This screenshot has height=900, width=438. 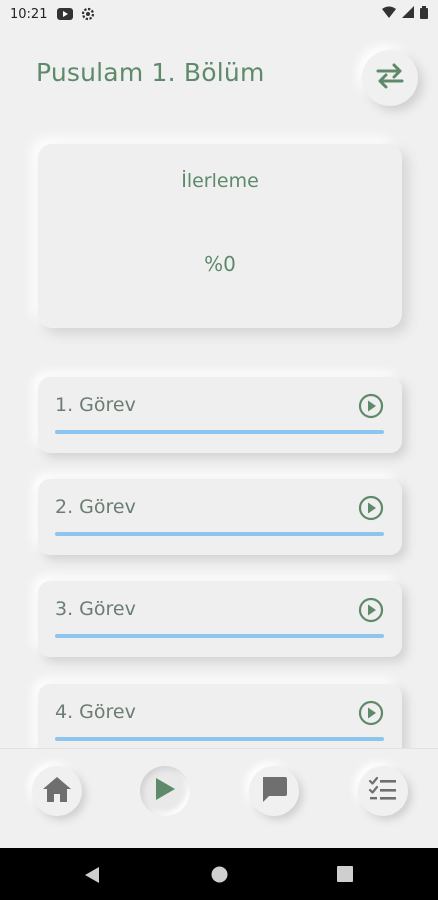 I want to click on recents-square-icon, so click(x=345, y=876).